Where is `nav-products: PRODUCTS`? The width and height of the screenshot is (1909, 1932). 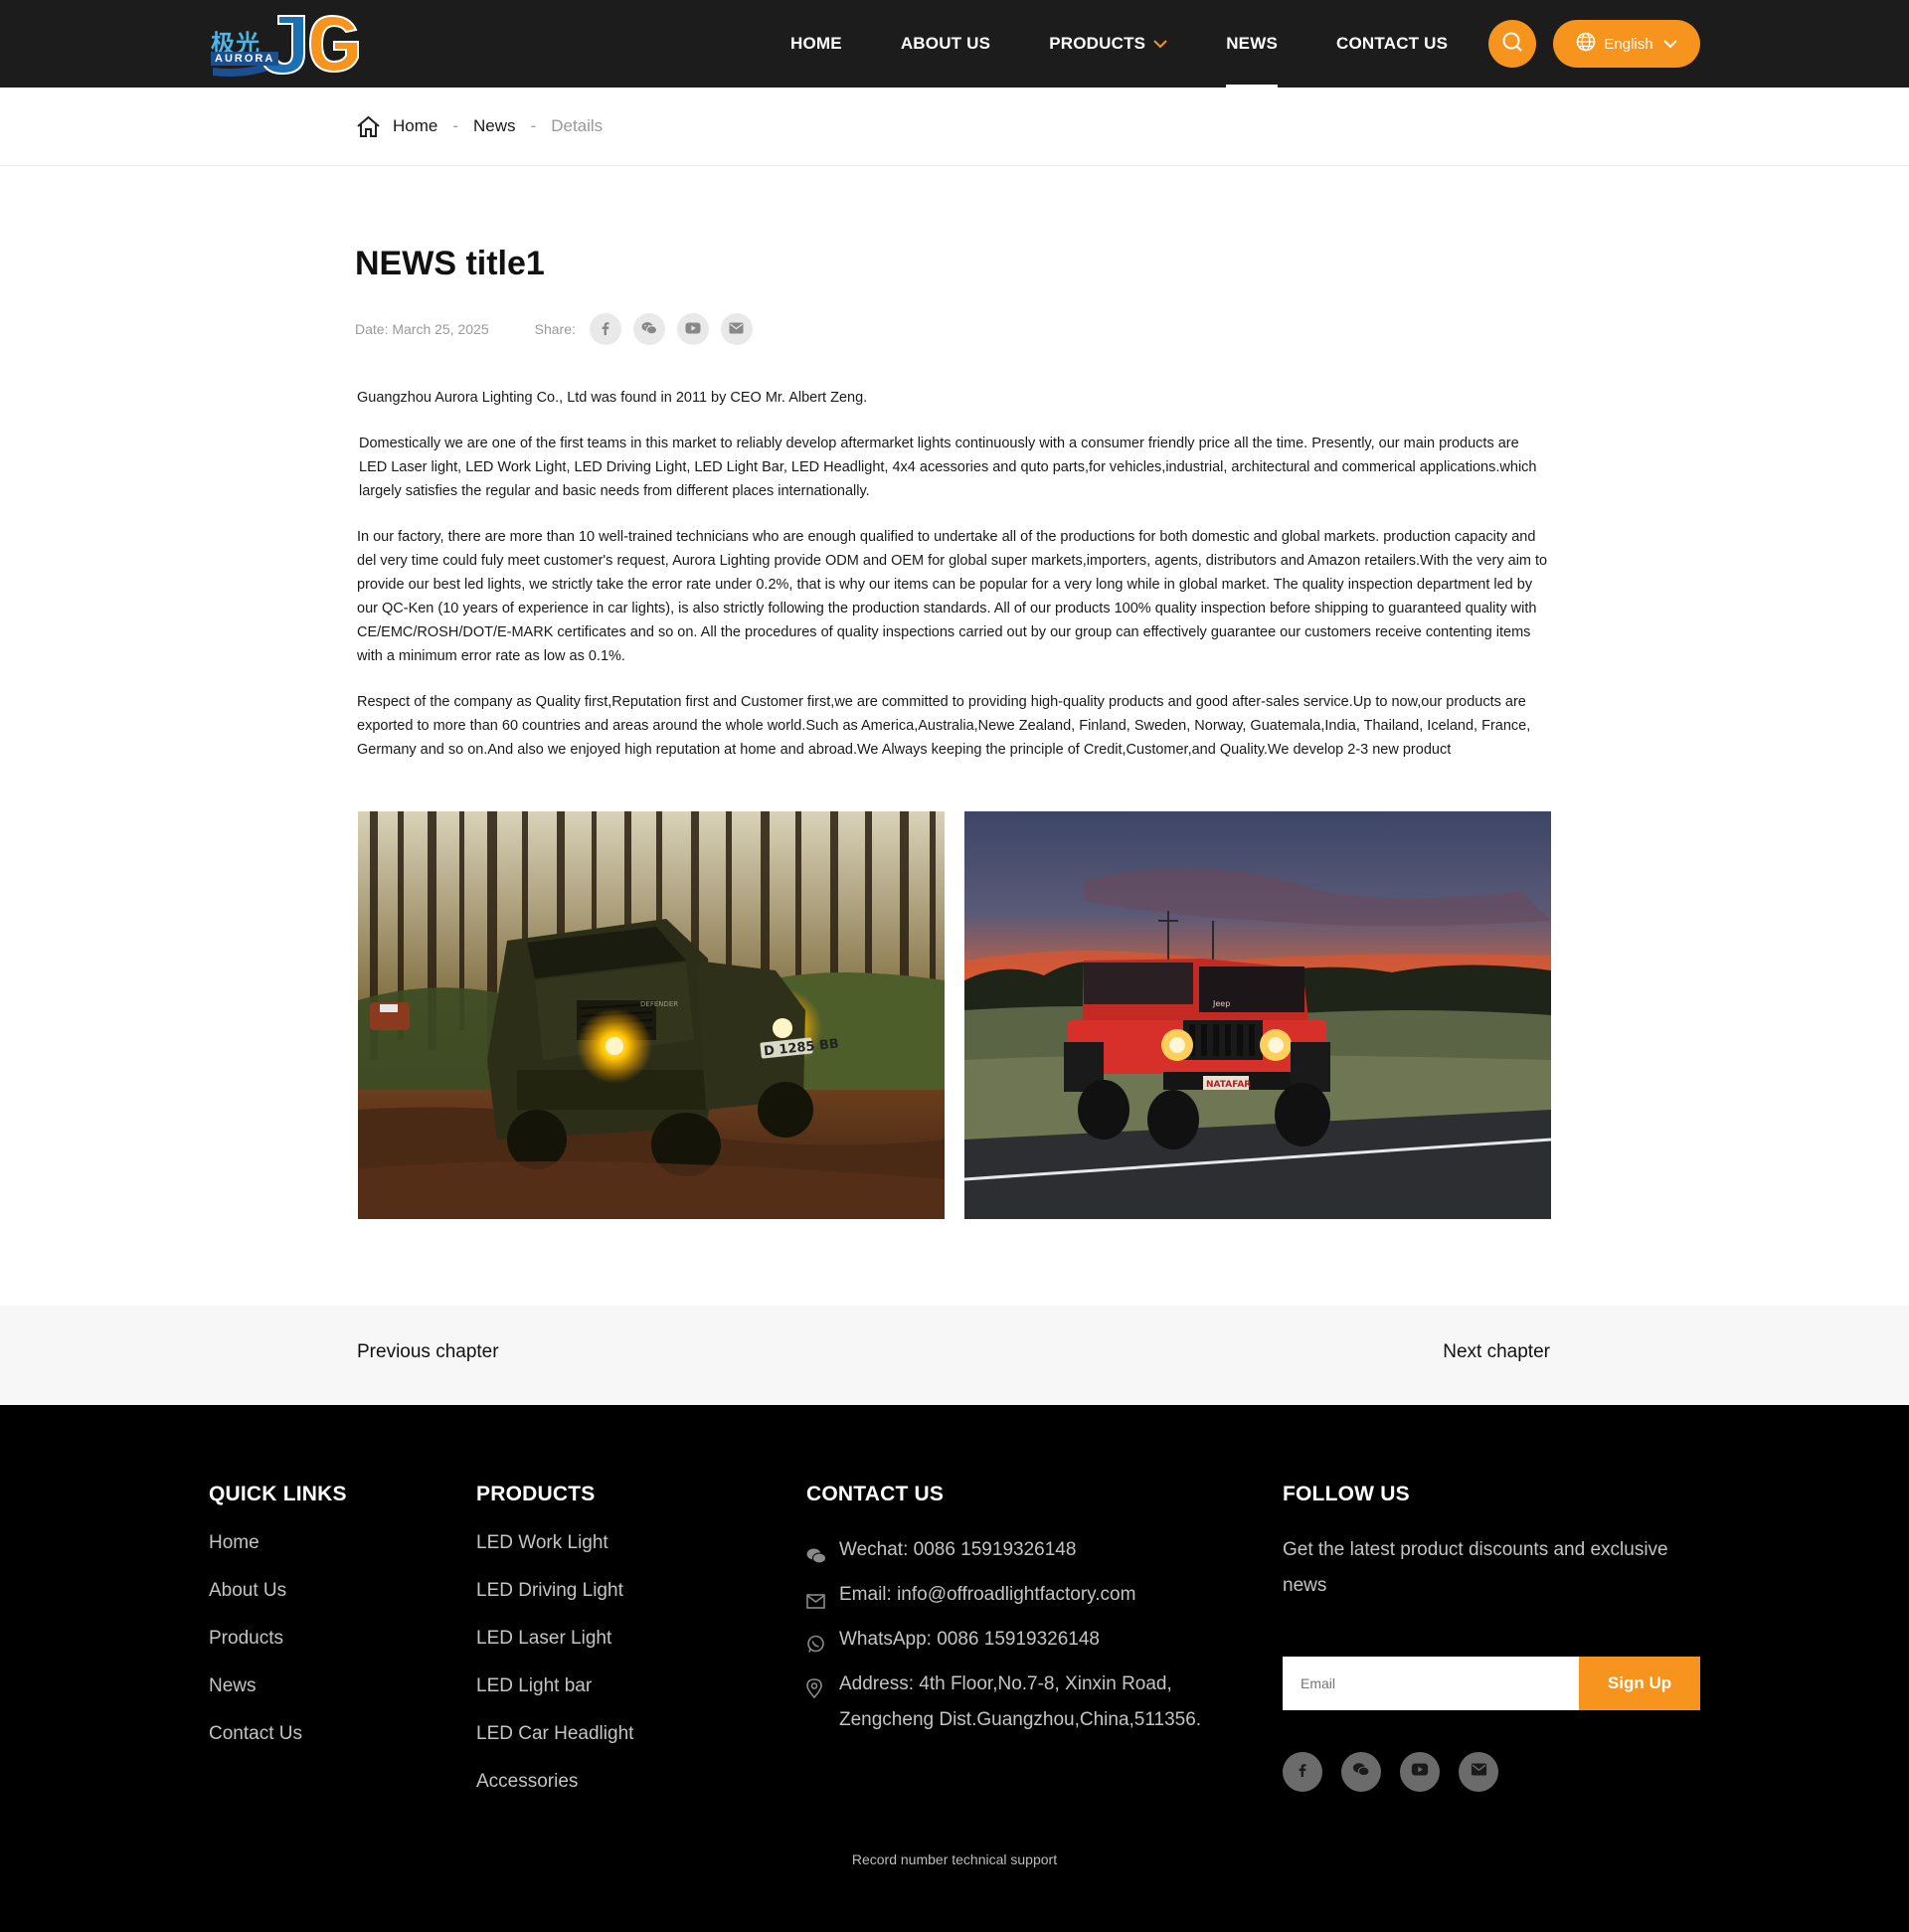 nav-products: PRODUCTS is located at coordinates (1108, 44).